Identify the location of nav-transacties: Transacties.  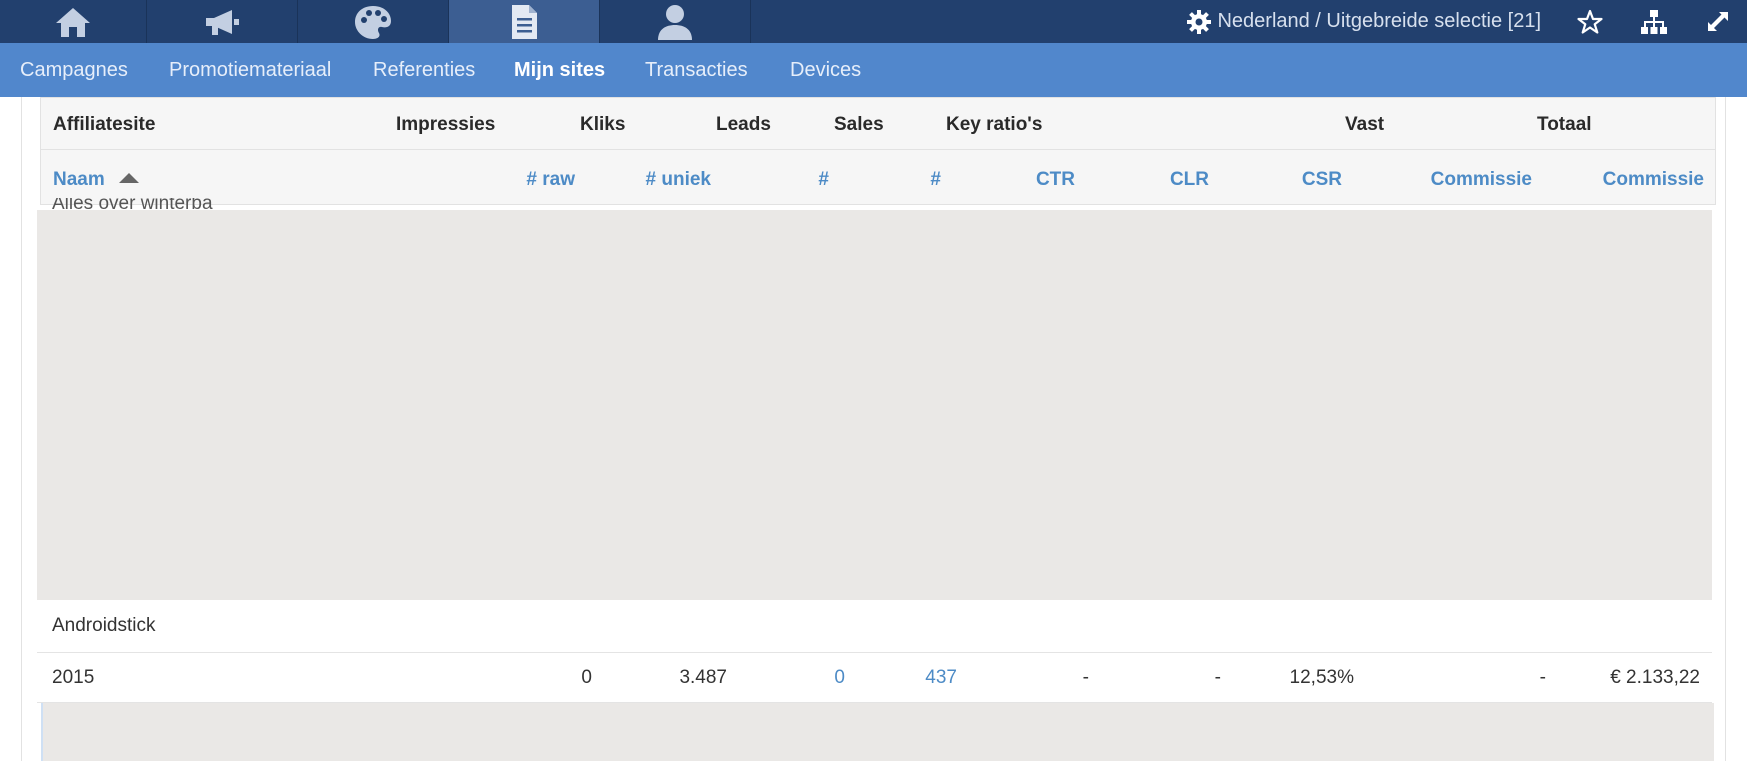
(696, 70).